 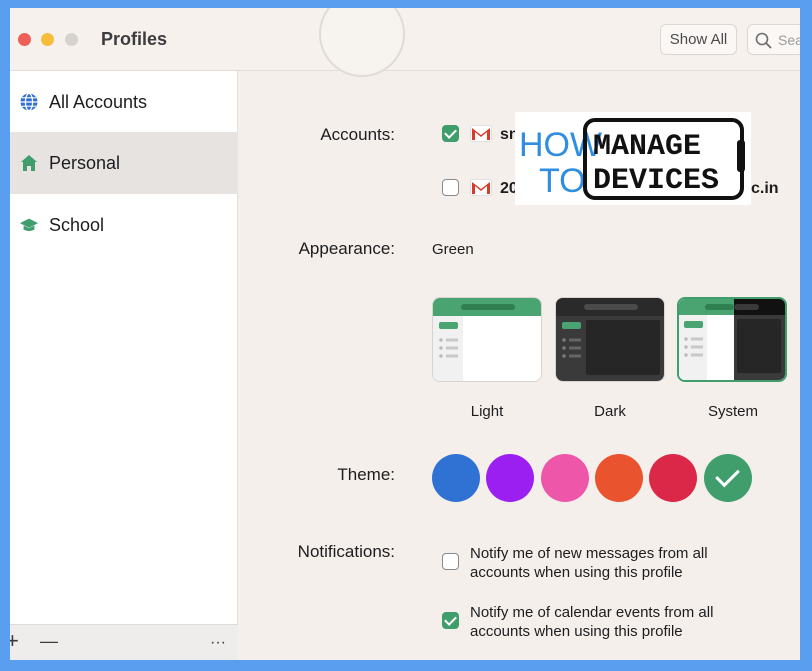 I want to click on zoom-window-button, so click(x=71, y=39).